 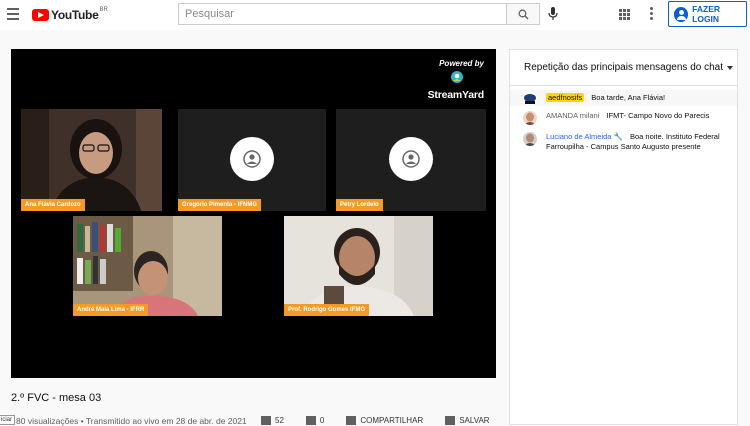 I want to click on menu-icon, so click(x=13, y=14).